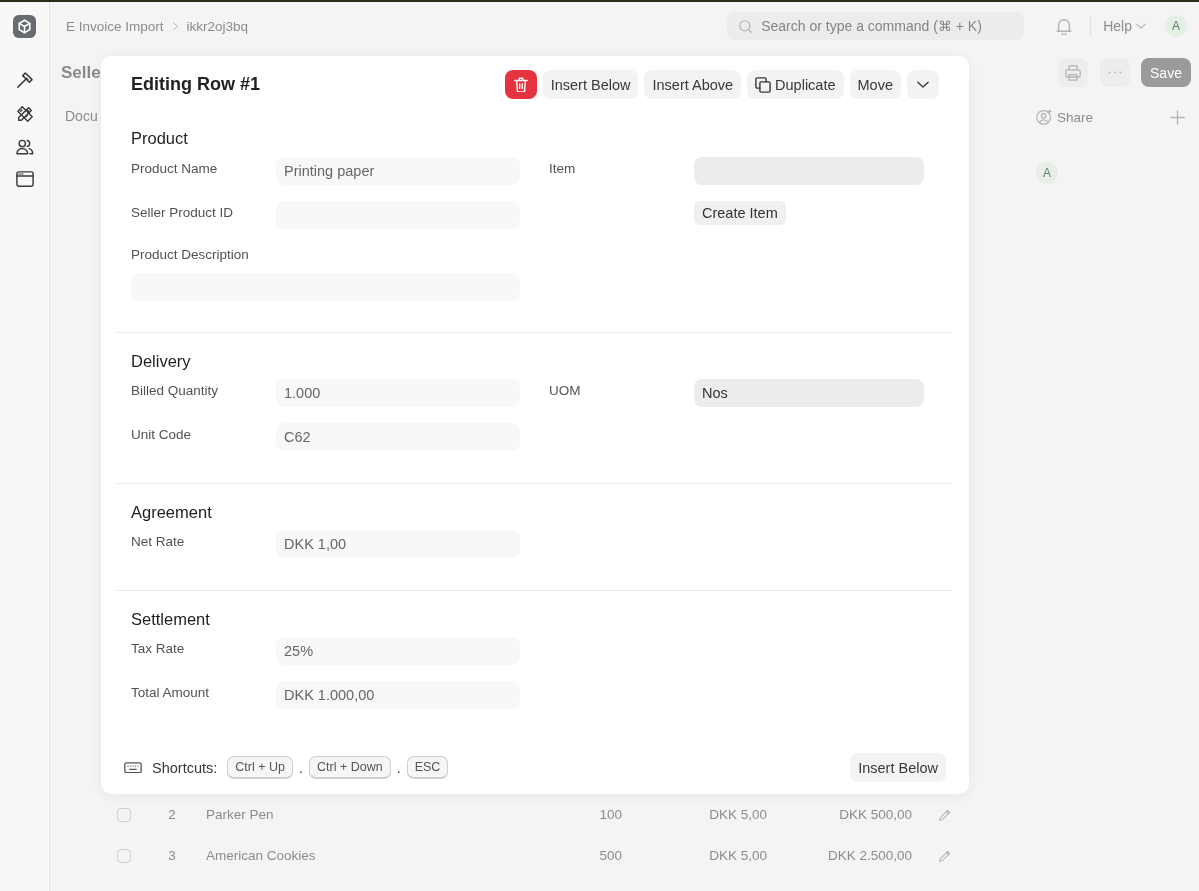  I want to click on ellipsis-icon, so click(1115, 72).